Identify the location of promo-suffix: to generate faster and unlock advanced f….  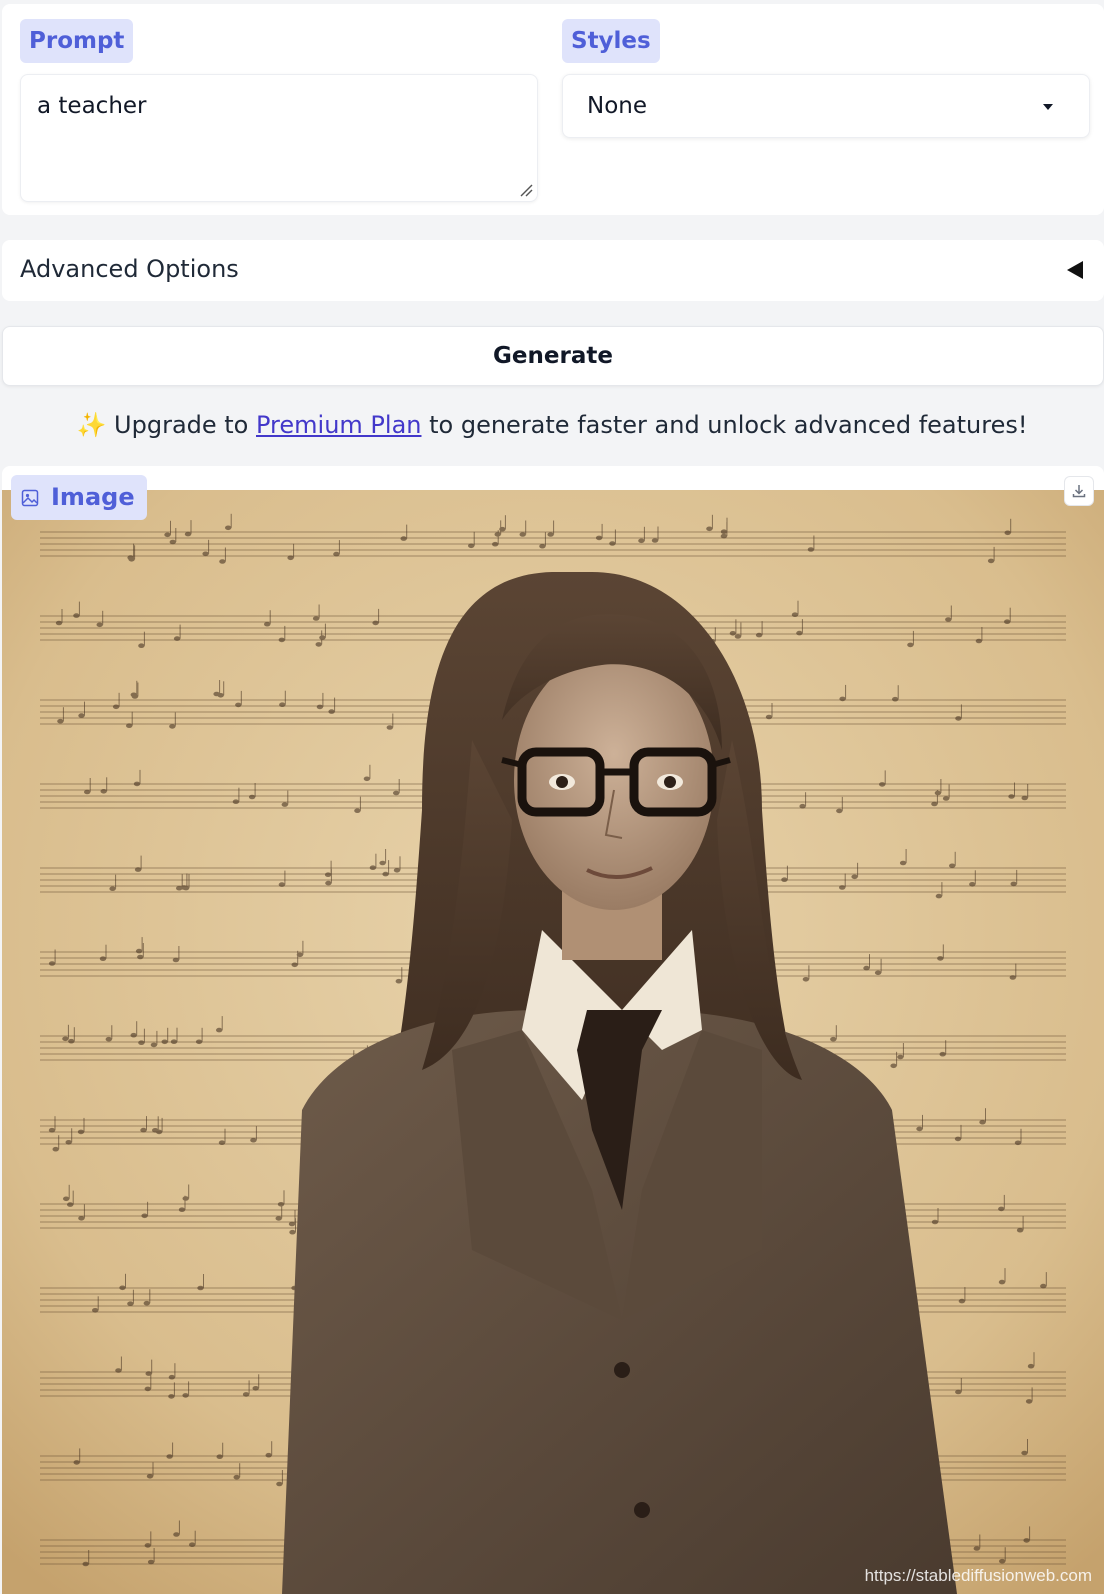
(724, 425).